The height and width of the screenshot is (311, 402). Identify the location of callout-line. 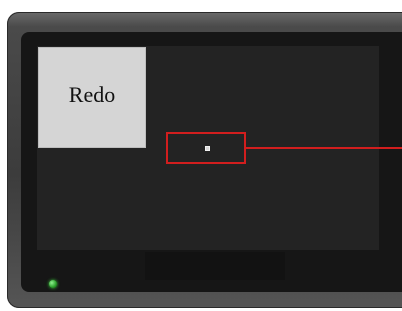
(324, 148).